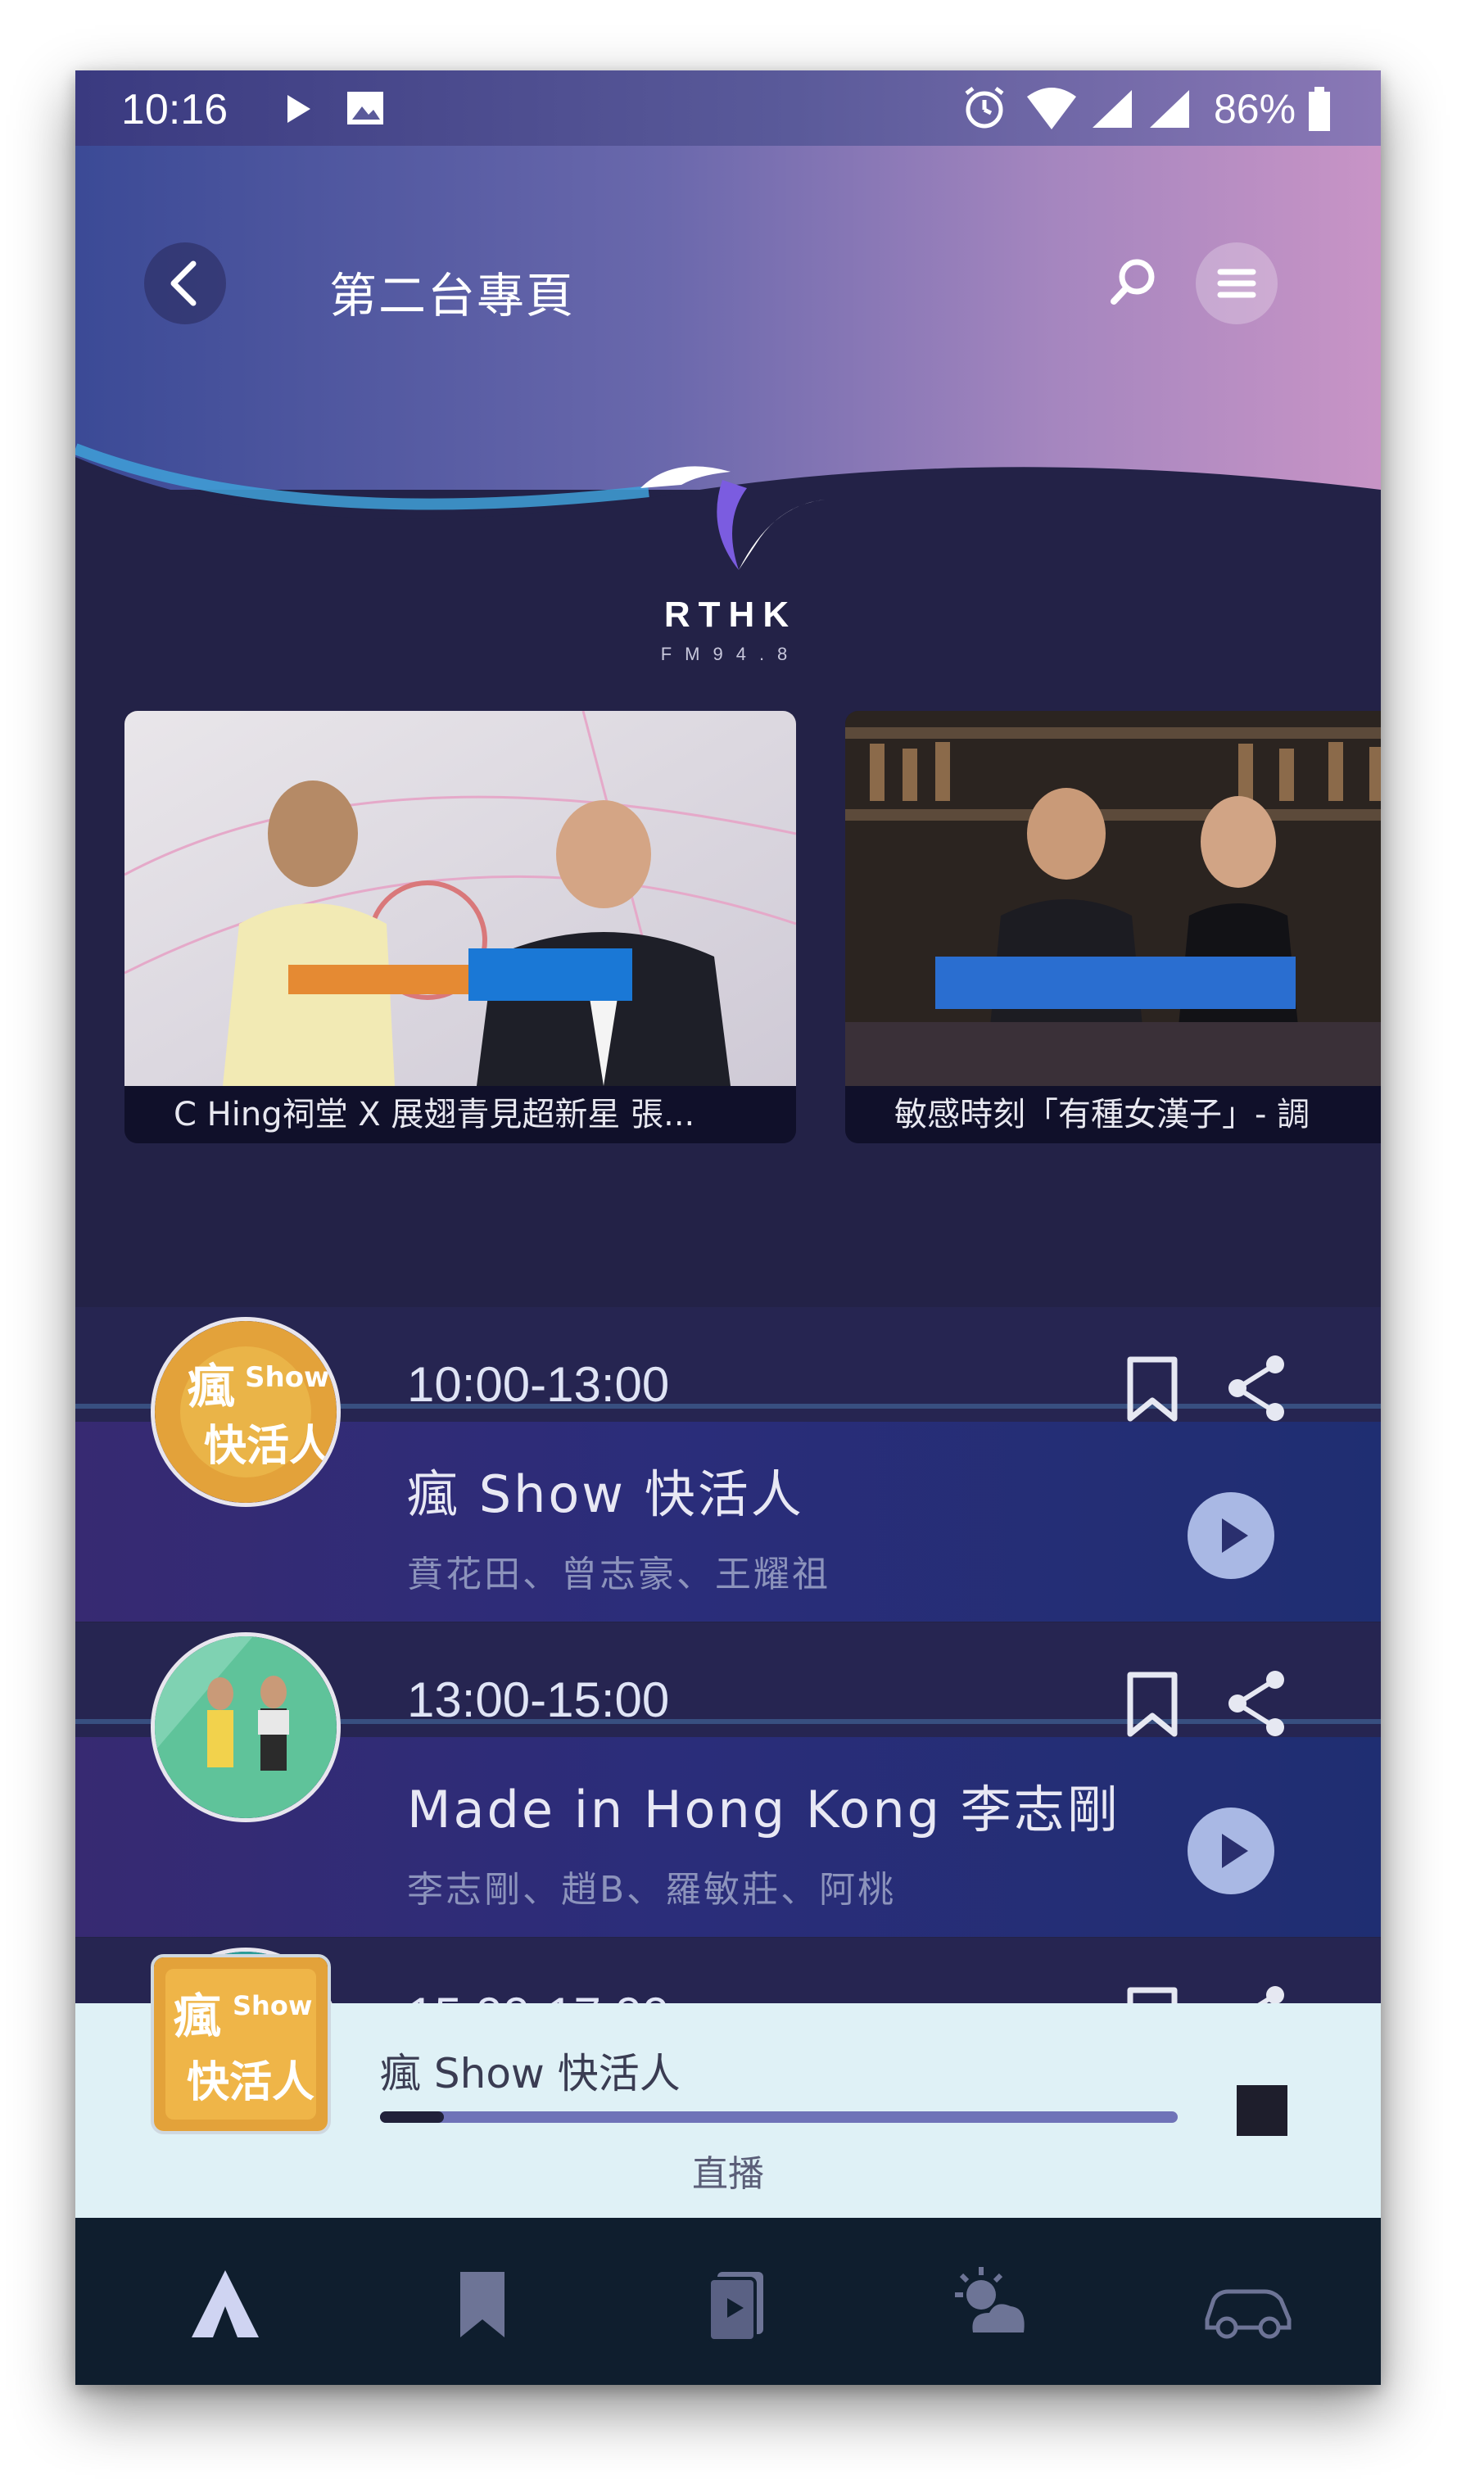  I want to click on chevron-left-icon, so click(183, 283).